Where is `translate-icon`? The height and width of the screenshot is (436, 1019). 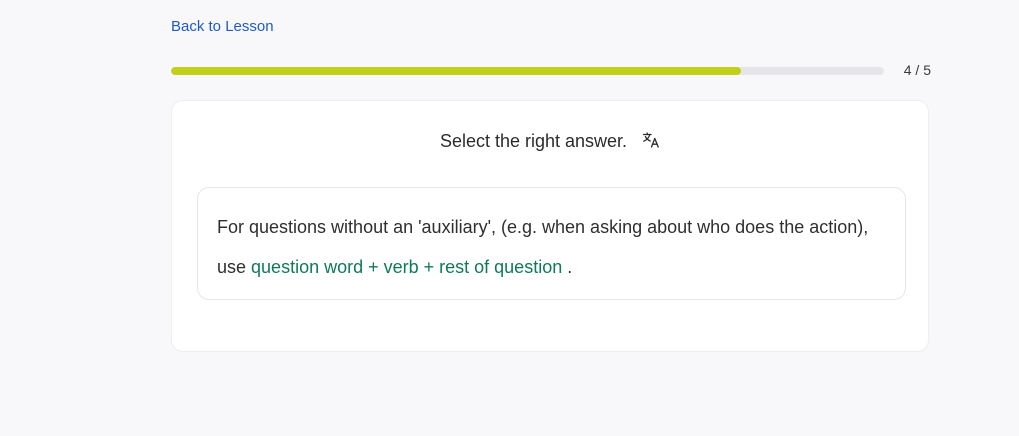
translate-icon is located at coordinates (651, 140).